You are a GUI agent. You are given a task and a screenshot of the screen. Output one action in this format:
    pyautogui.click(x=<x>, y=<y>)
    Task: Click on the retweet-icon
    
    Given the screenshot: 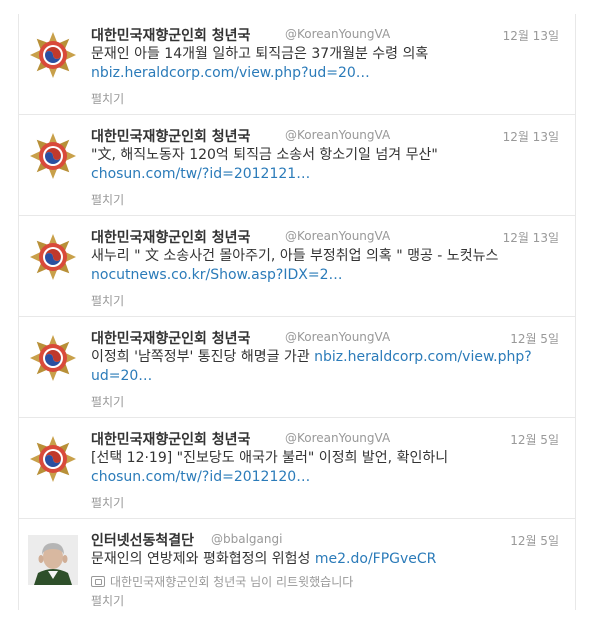 What is the action you would take?
    pyautogui.click(x=98, y=581)
    